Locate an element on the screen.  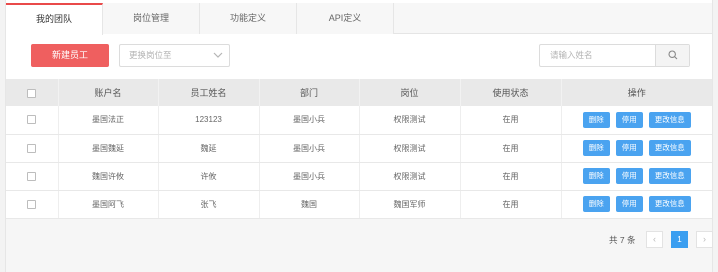
next-page-button: › is located at coordinates (704, 239).